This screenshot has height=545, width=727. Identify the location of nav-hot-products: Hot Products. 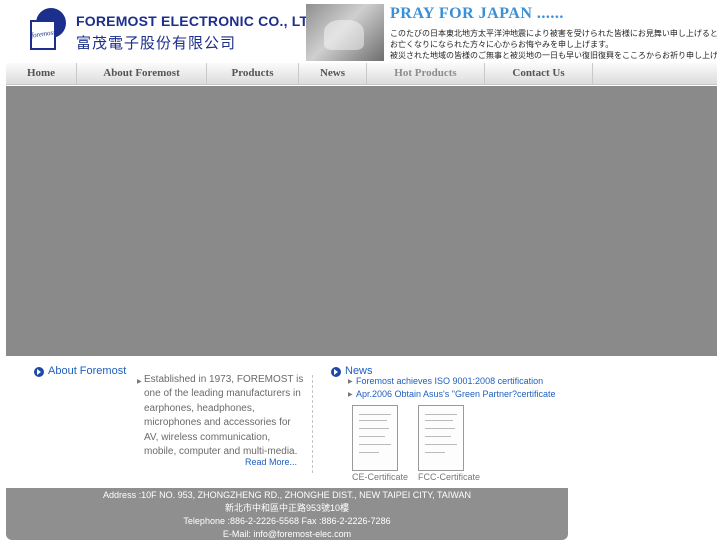
(426, 74).